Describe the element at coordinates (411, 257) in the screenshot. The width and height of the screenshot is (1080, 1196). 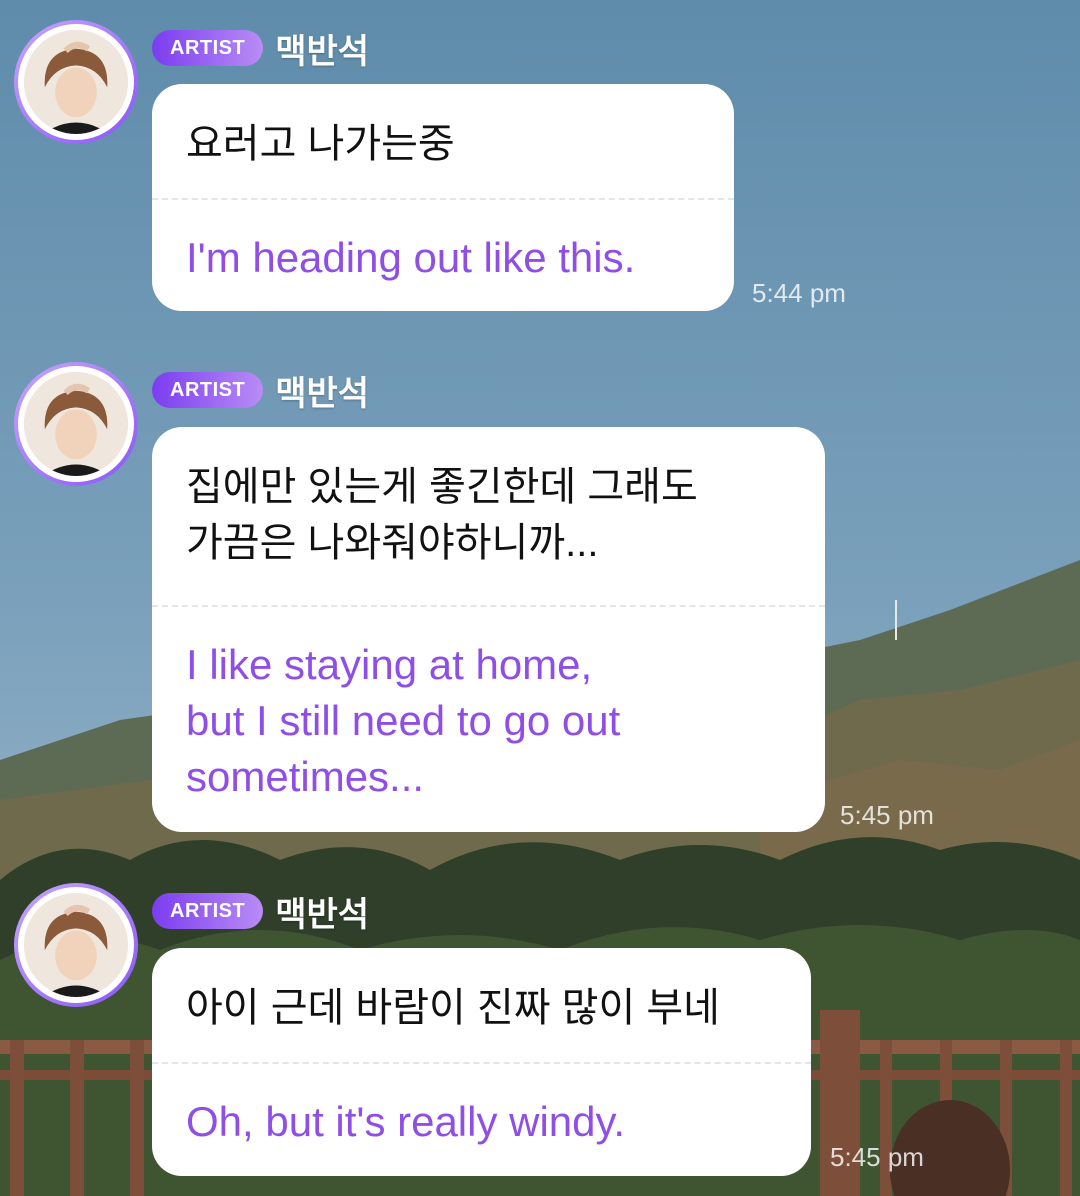
I see `translated-text: I'm heading out like this.` at that location.